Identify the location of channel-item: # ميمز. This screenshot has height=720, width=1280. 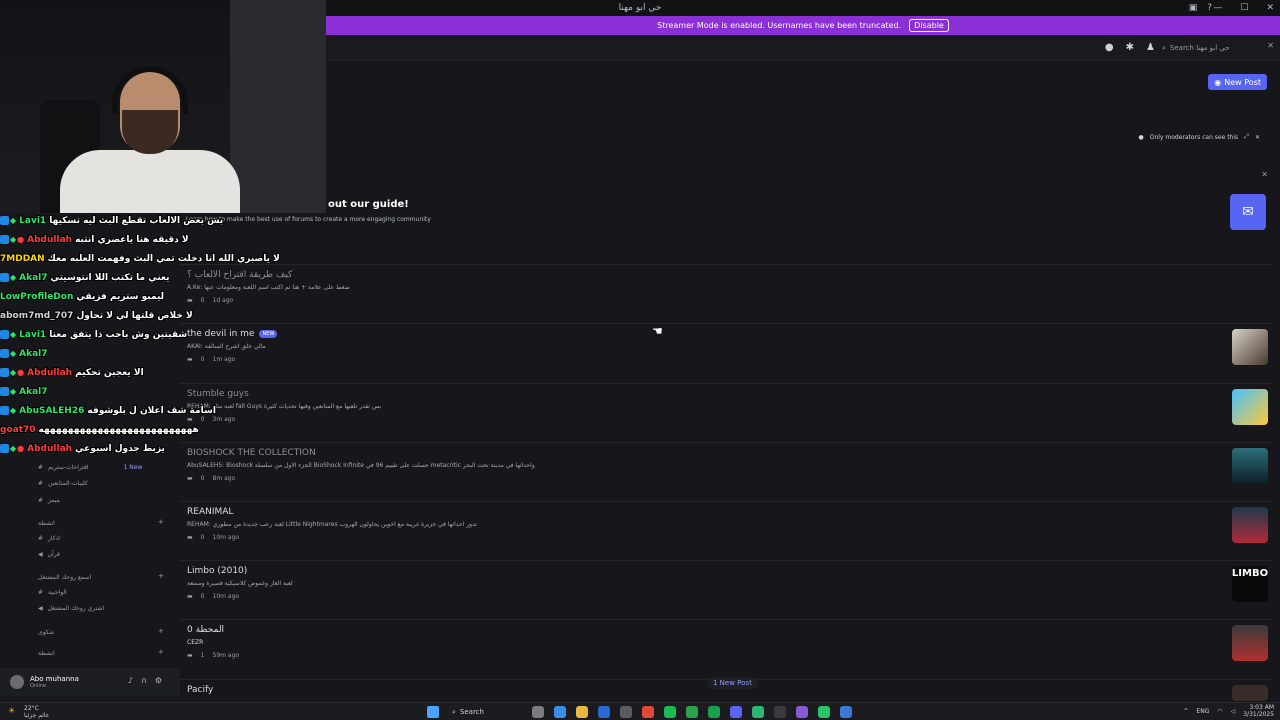
(49, 500).